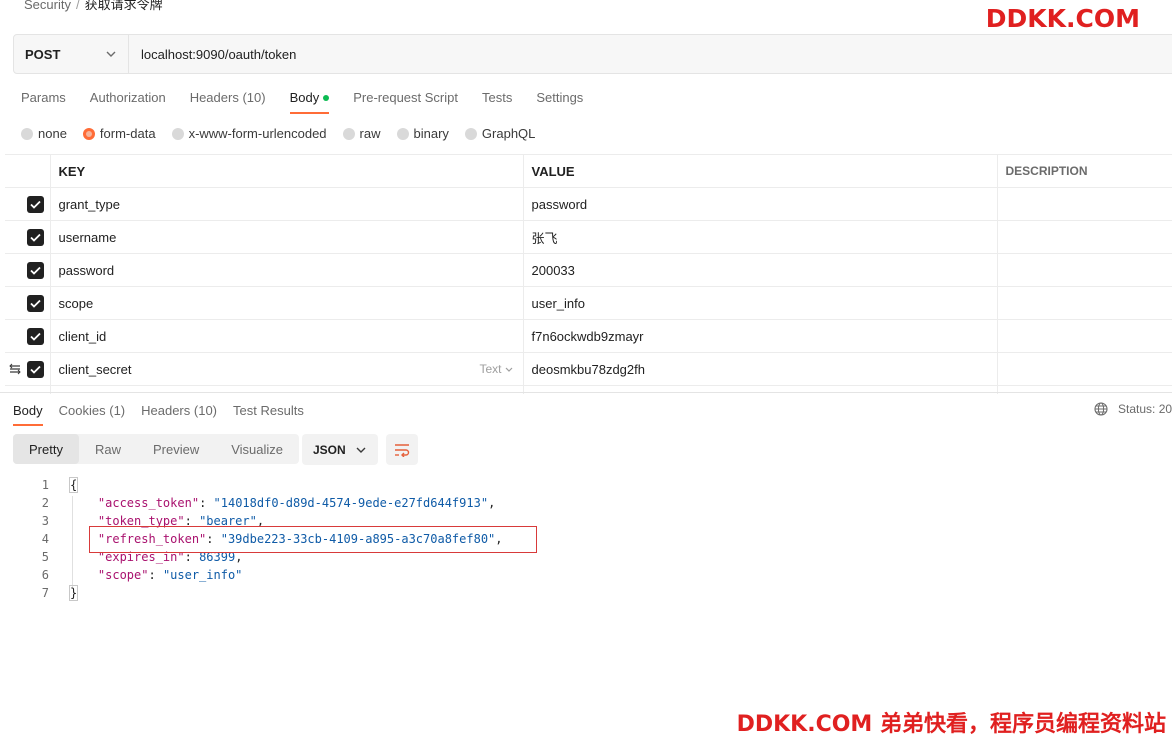  What do you see at coordinates (586, 485) in the screenshot?
I see `code-line: 1 {` at bounding box center [586, 485].